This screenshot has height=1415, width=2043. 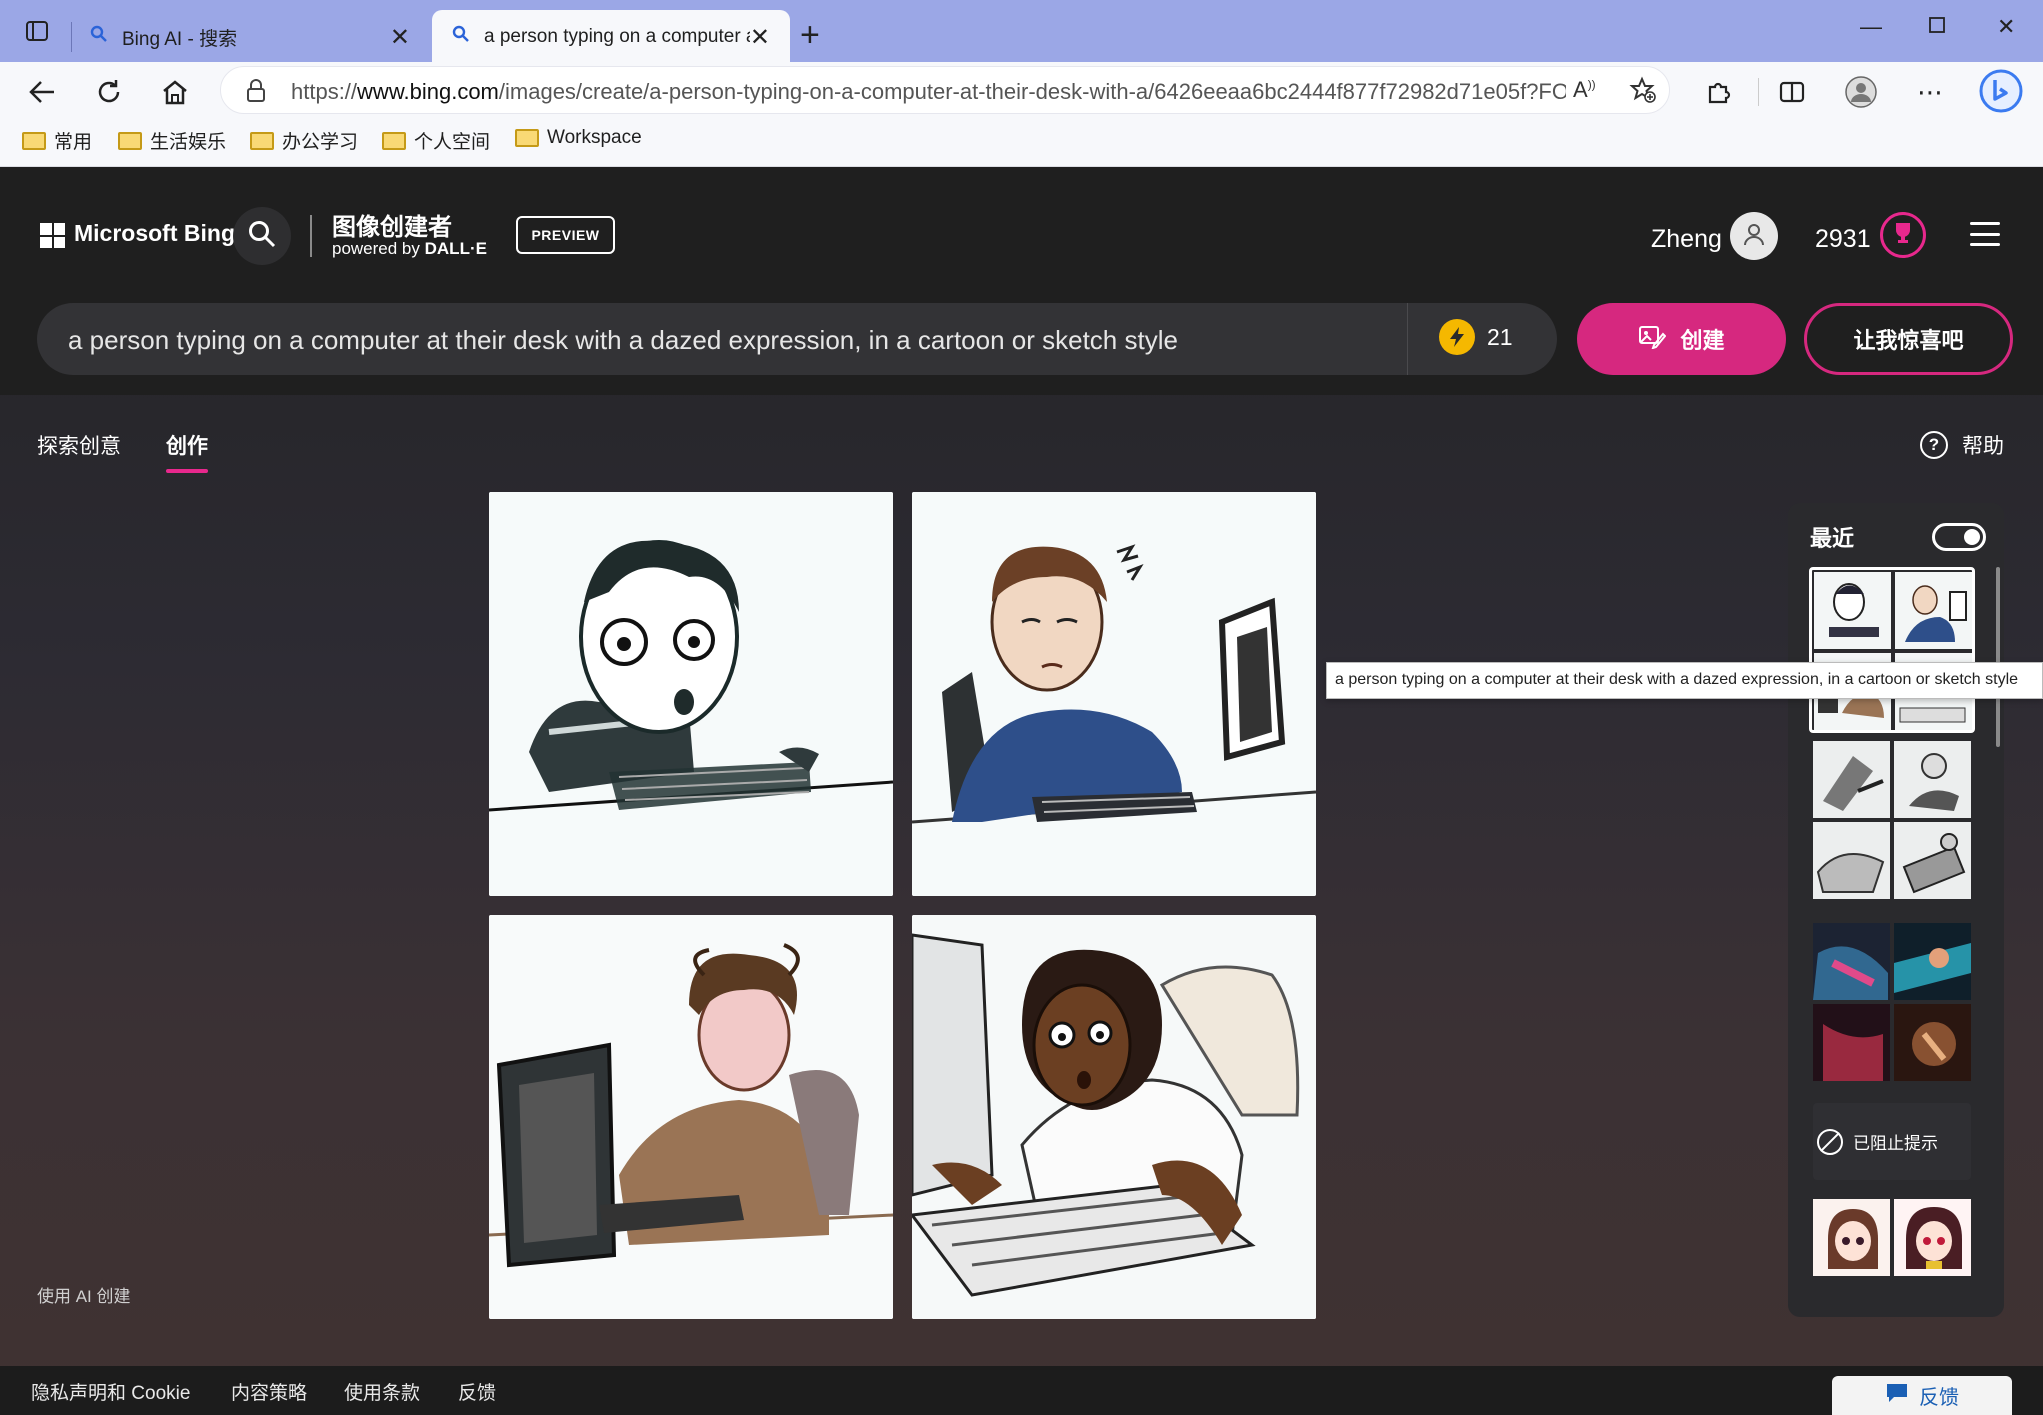 I want to click on bookmark-label: 个人空间, so click(x=452, y=142).